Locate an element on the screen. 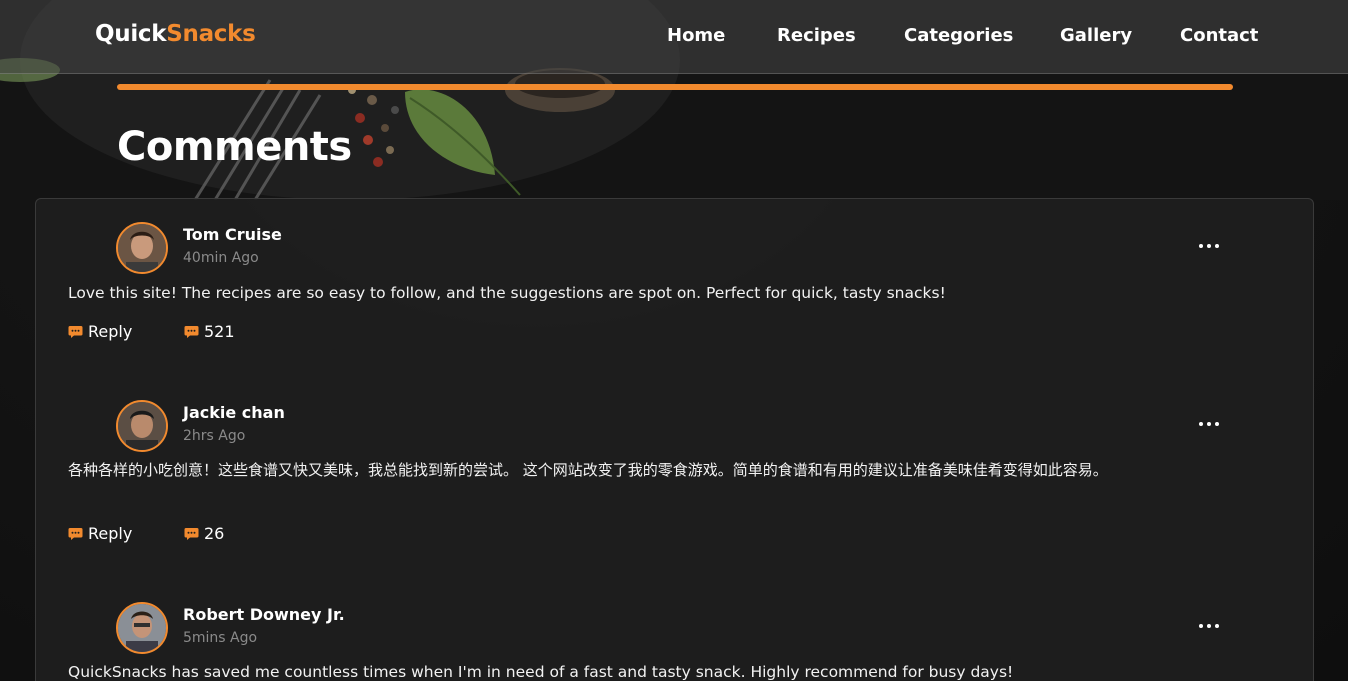 This screenshot has height=681, width=1348. comment-actions: Reply 521 is located at coordinates (218, 333).